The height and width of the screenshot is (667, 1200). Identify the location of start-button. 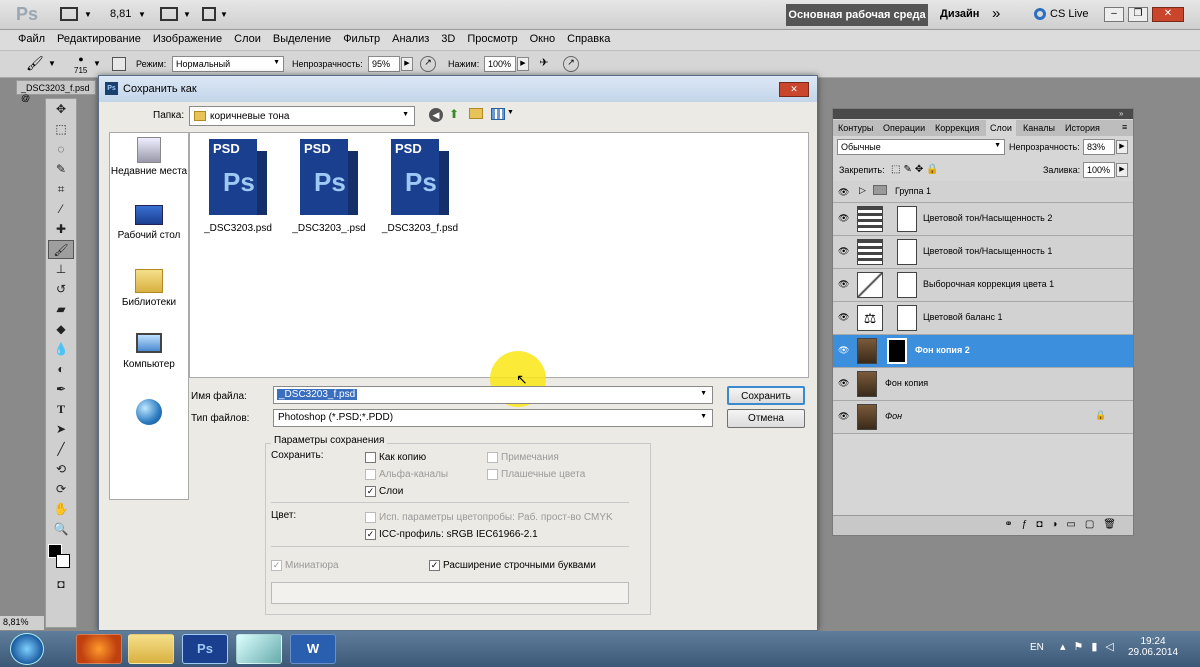
(27, 649).